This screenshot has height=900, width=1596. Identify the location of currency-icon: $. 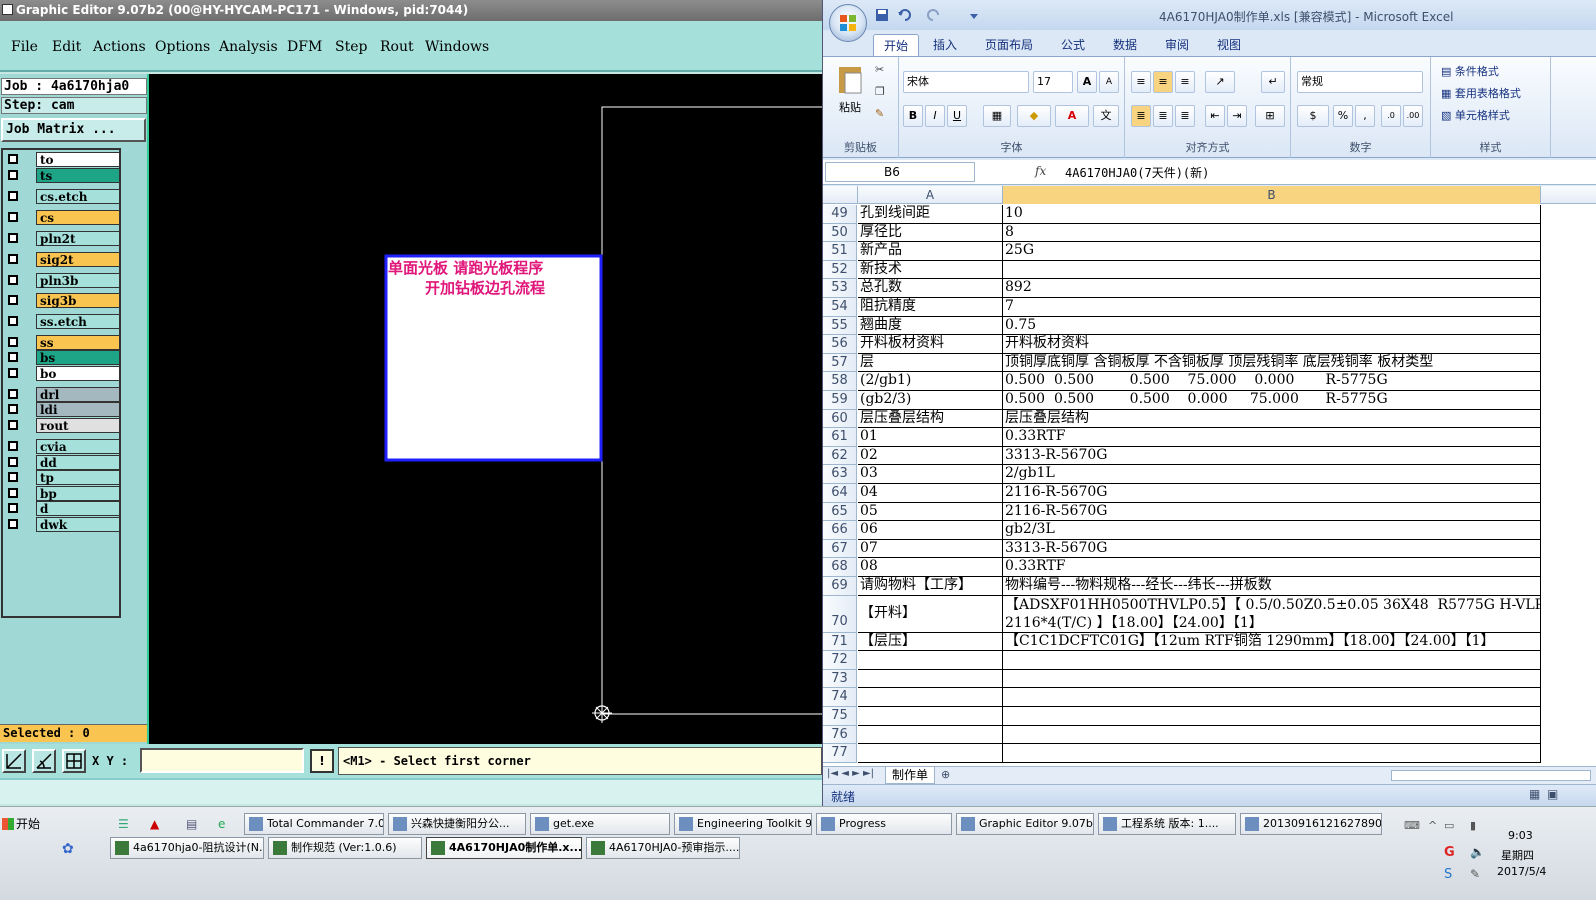
(1313, 116).